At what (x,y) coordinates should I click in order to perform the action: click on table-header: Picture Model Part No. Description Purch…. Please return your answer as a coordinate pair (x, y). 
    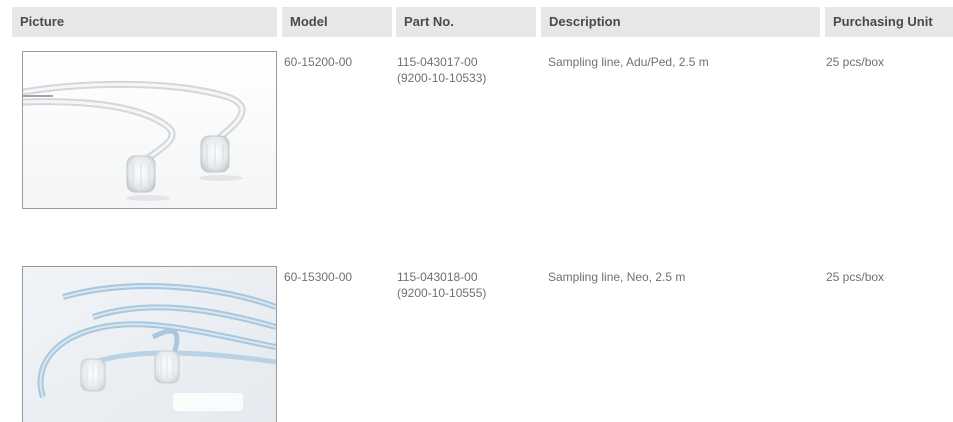
    Looking at the image, I should click on (482, 22).